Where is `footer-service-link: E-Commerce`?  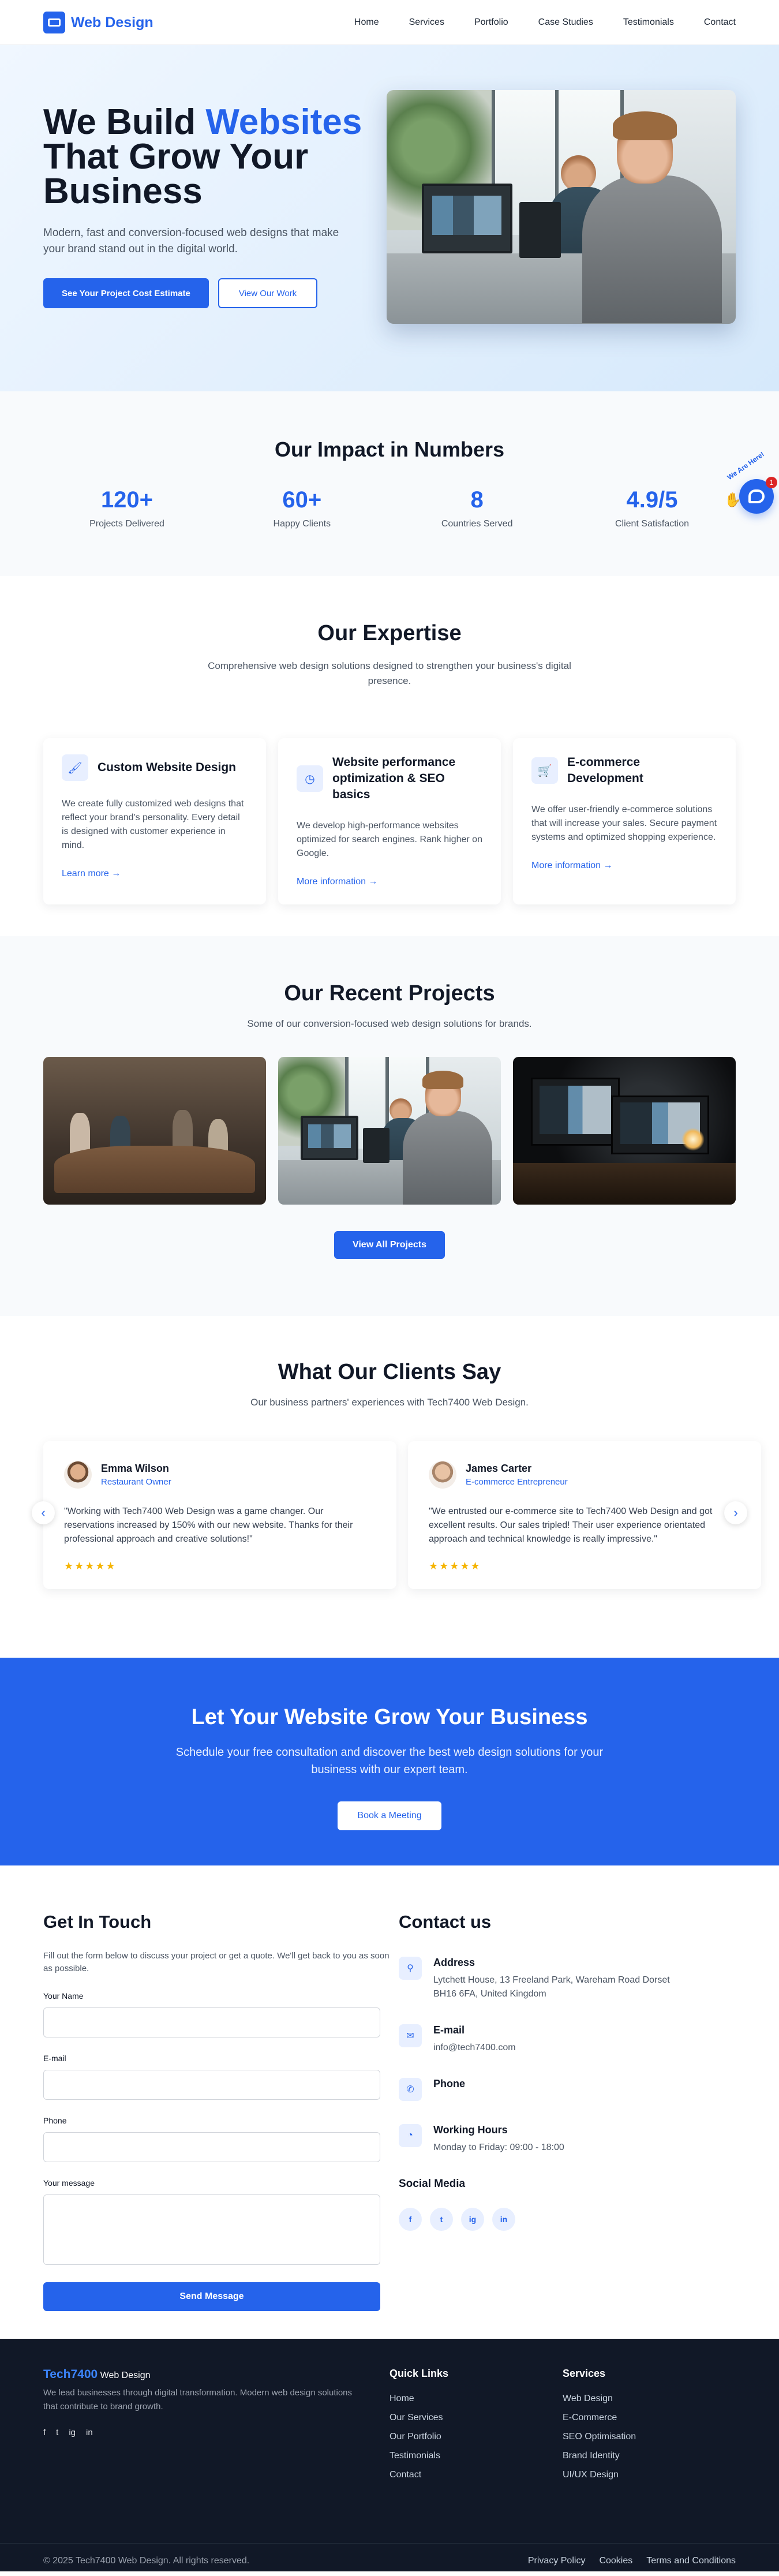
footer-service-link: E-Commerce is located at coordinates (649, 2418).